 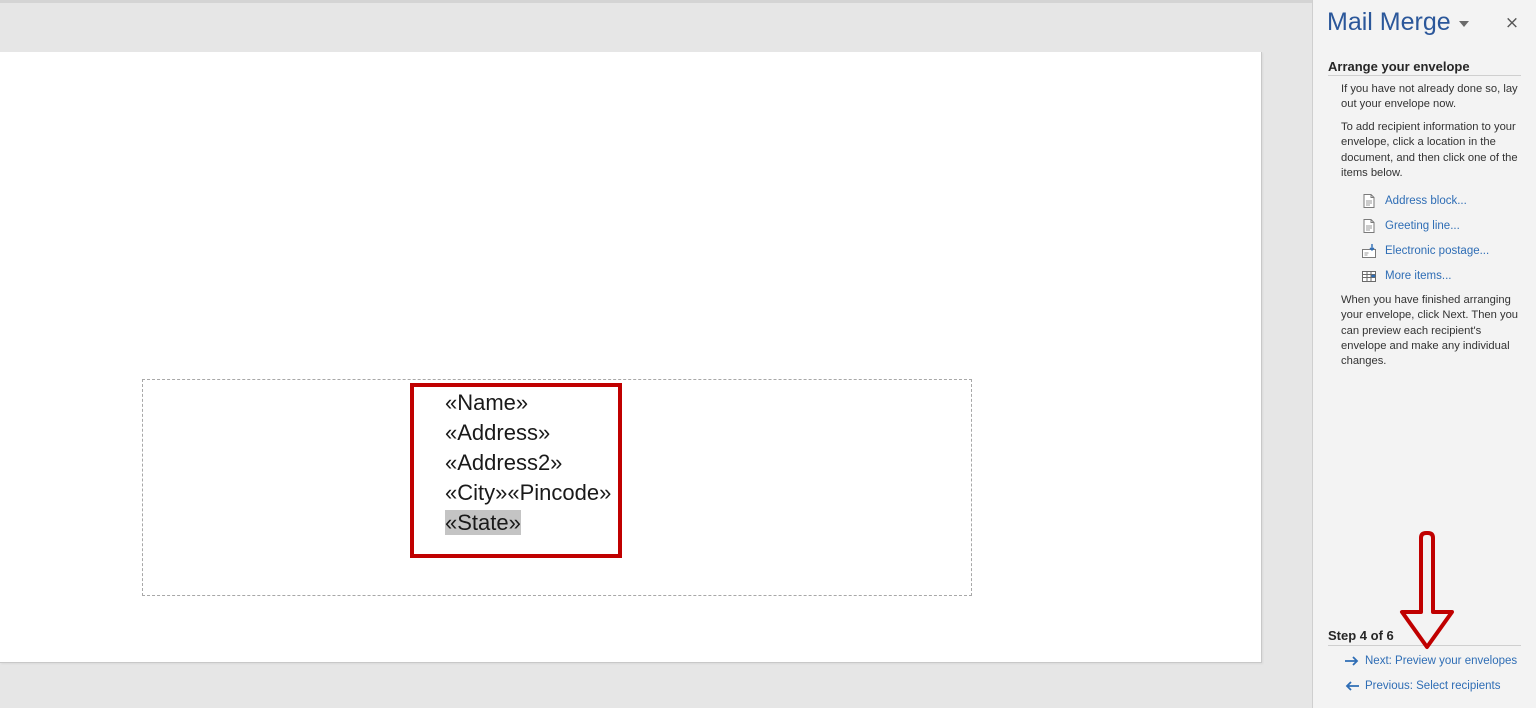 I want to click on merge-field-address2: «Address2», so click(x=528, y=463).